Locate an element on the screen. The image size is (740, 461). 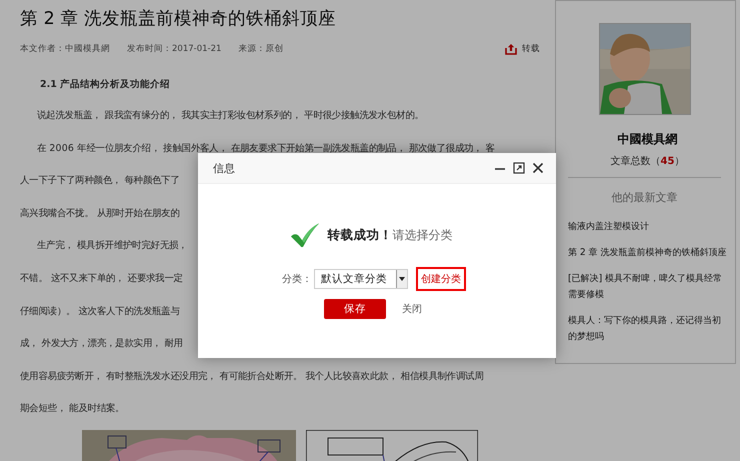
maximize-icon is located at coordinates (519, 168).